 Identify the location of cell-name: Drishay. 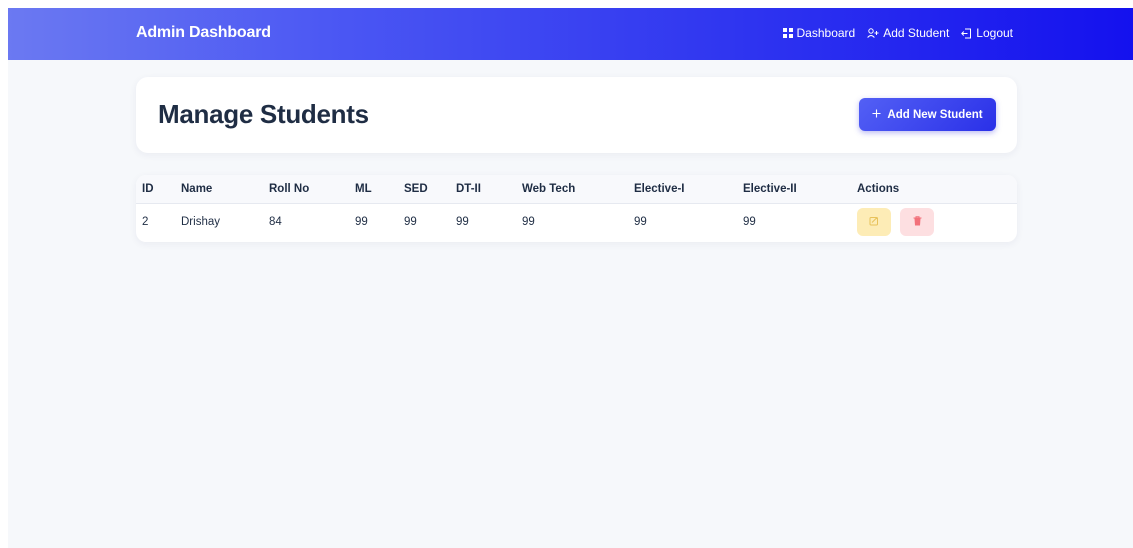
(200, 222).